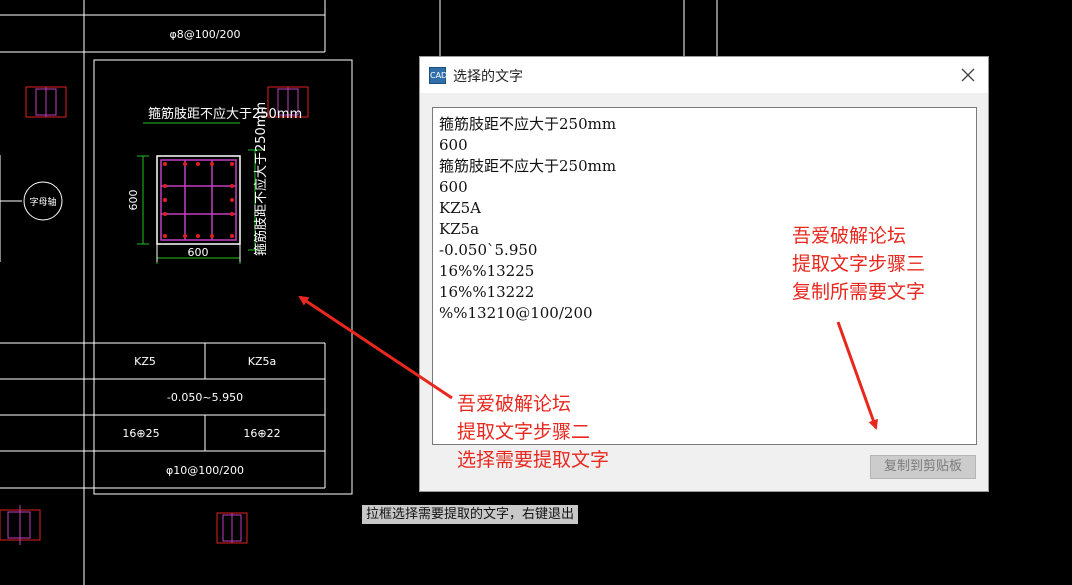 The width and height of the screenshot is (1072, 585). I want to click on table-col-name-1: KZ5, so click(145, 361).